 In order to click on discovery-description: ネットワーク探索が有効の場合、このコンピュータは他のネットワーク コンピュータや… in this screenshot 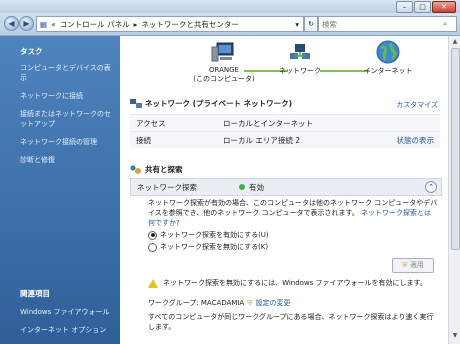, I will do `click(293, 213)`.